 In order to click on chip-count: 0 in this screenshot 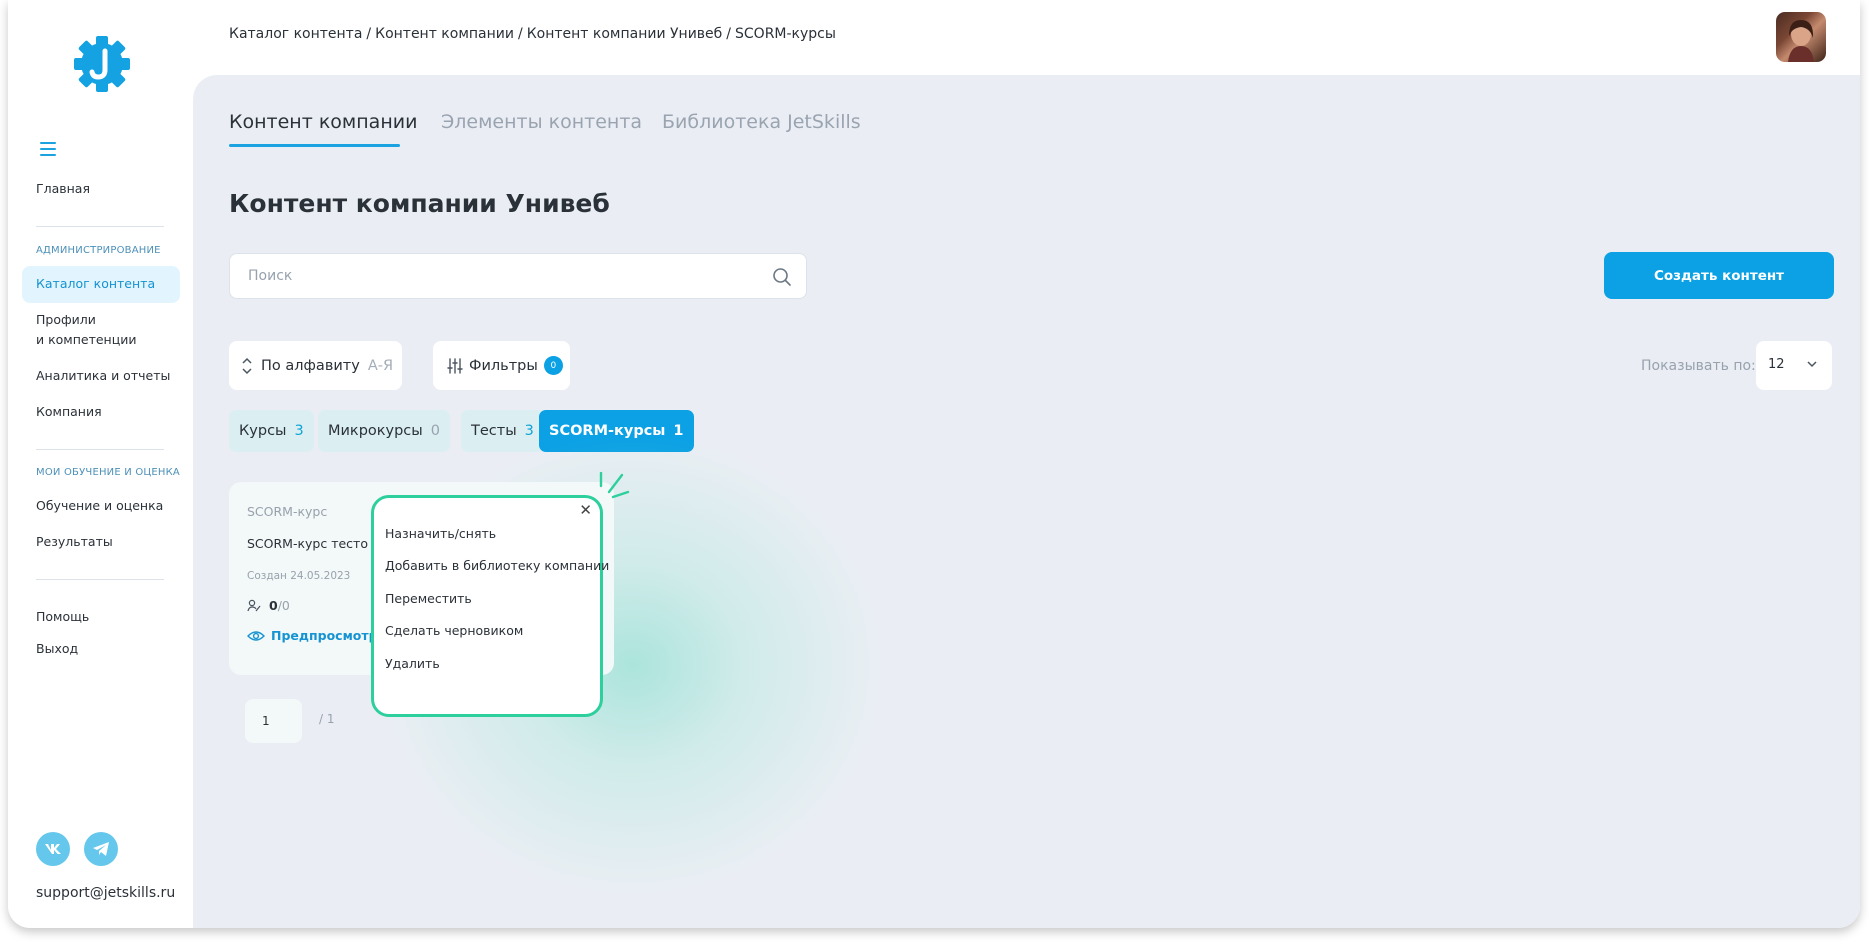, I will do `click(435, 431)`.